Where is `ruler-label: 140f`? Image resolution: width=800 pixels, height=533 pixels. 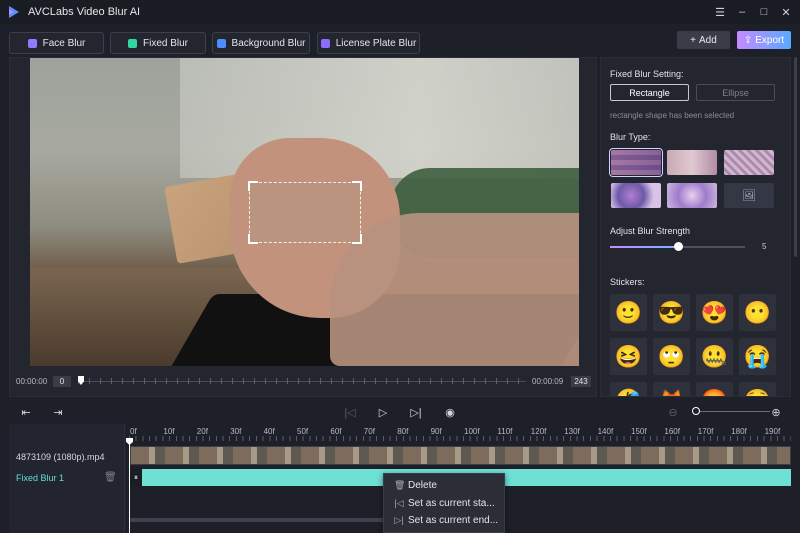
ruler-label: 140f is located at coordinates (605, 431).